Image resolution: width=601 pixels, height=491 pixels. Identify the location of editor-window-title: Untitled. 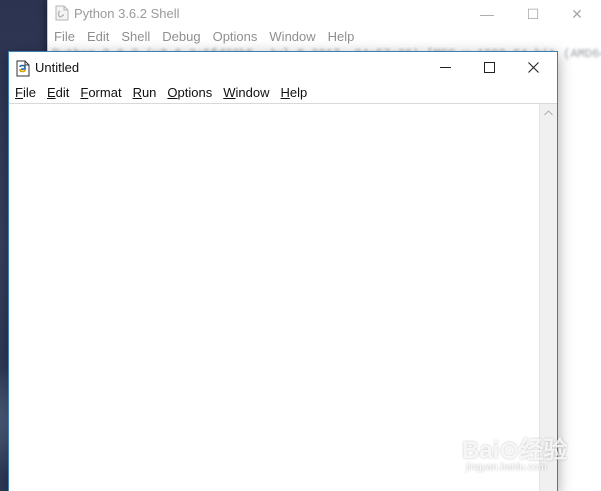
(57, 67).